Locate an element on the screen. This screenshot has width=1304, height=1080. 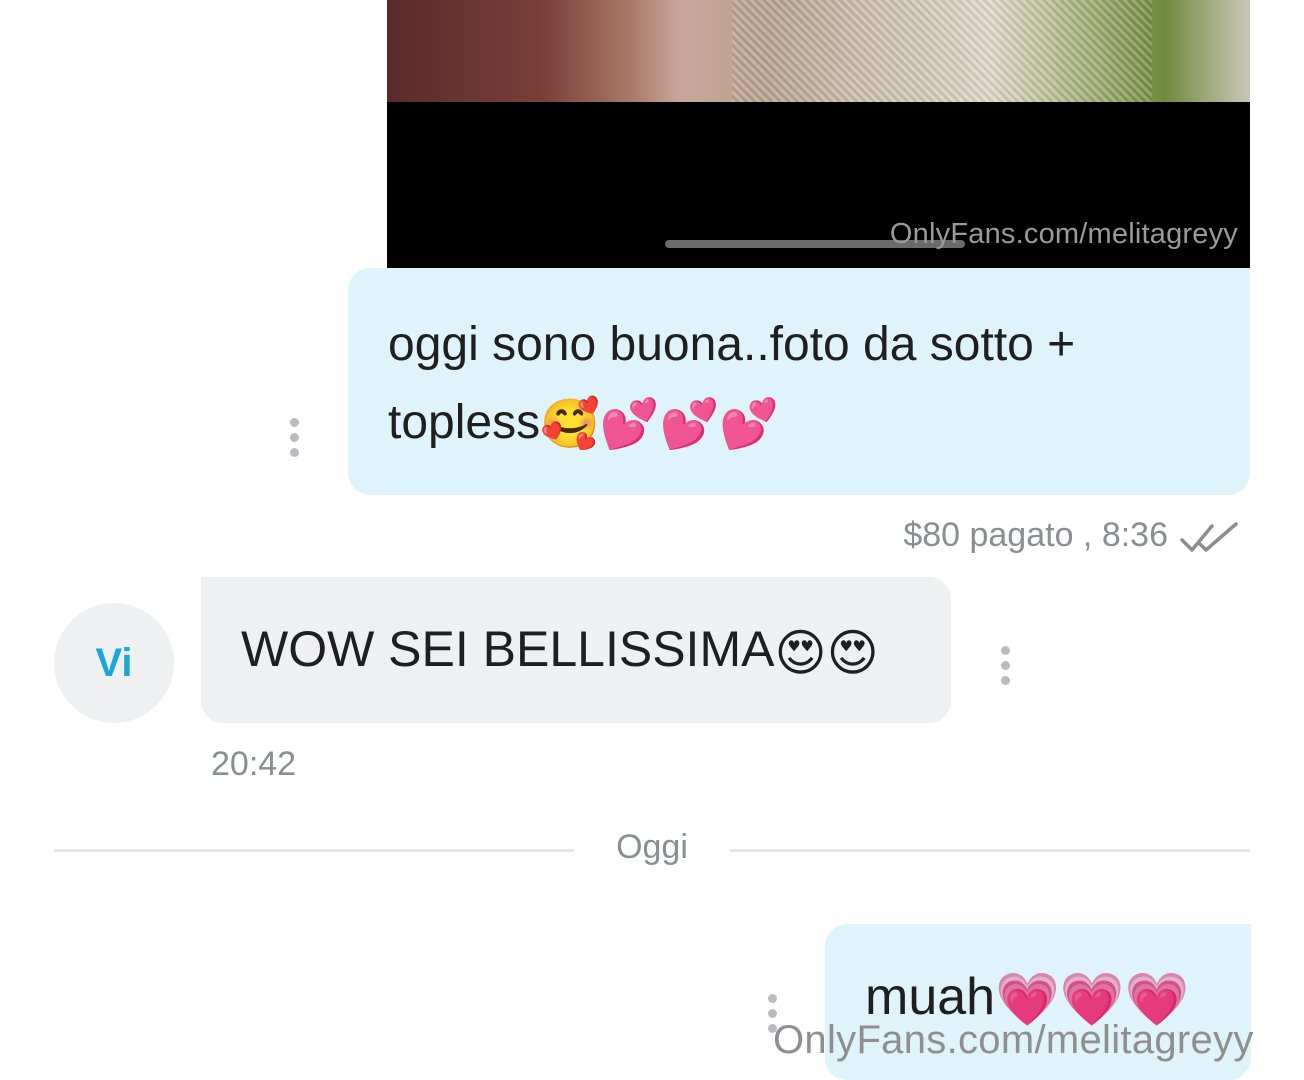
avatar: Vi is located at coordinates (114, 663).